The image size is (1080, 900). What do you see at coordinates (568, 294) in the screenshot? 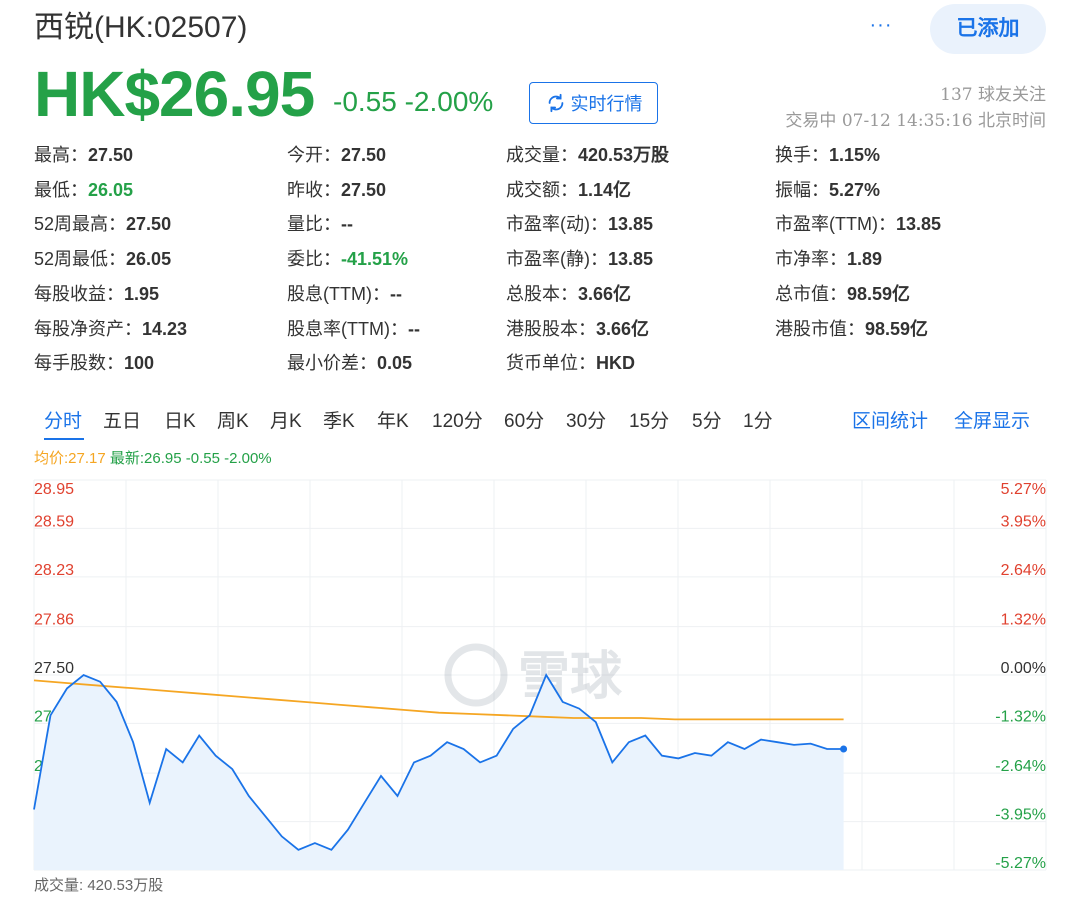
I see `quote-item: 总股本：3.66亿` at bounding box center [568, 294].